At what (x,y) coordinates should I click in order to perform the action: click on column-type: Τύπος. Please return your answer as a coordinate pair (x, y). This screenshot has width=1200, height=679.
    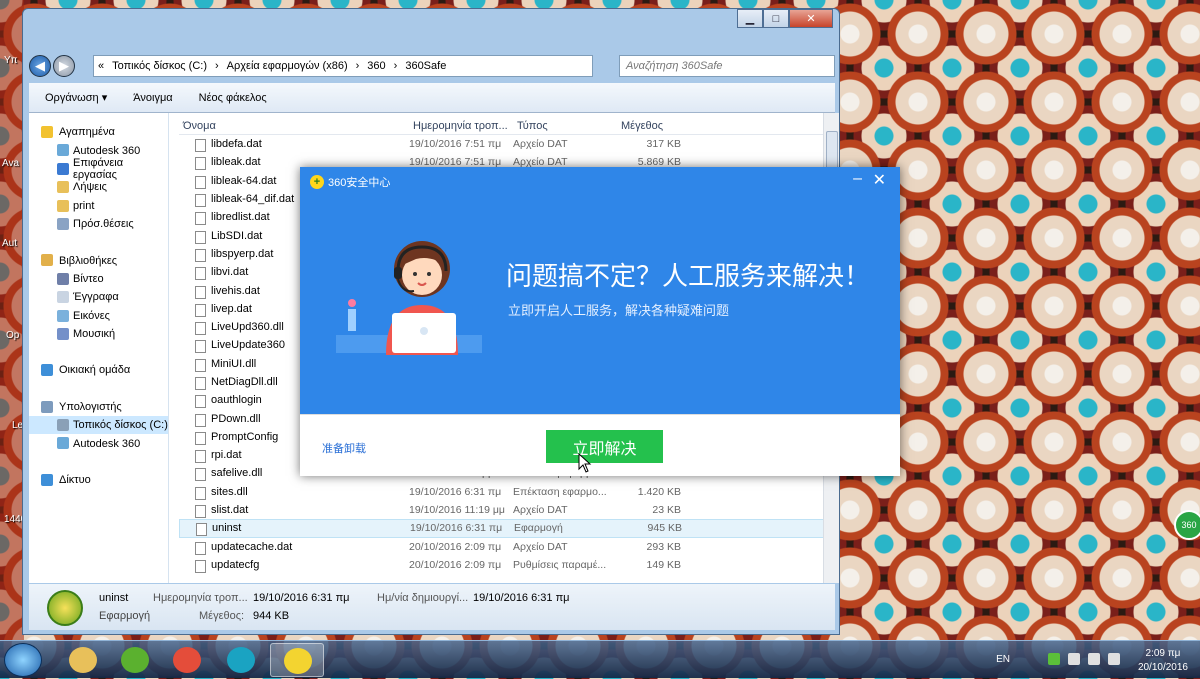
    Looking at the image, I should click on (565, 127).